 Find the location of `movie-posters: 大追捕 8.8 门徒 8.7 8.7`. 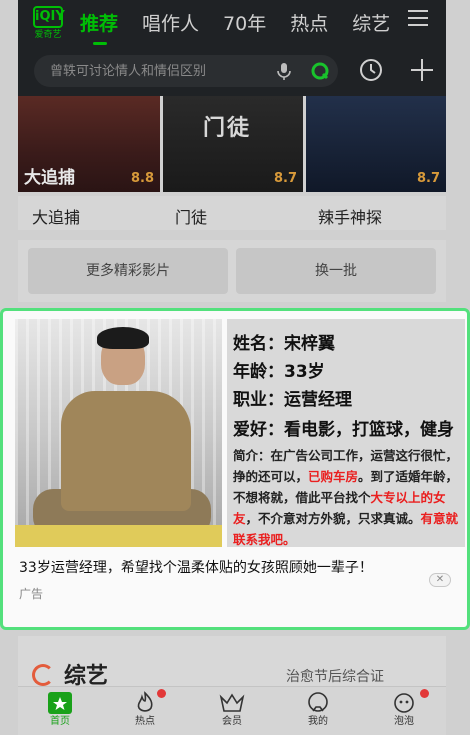

movie-posters: 大追捕 8.8 门徒 8.7 8.7 is located at coordinates (232, 144).